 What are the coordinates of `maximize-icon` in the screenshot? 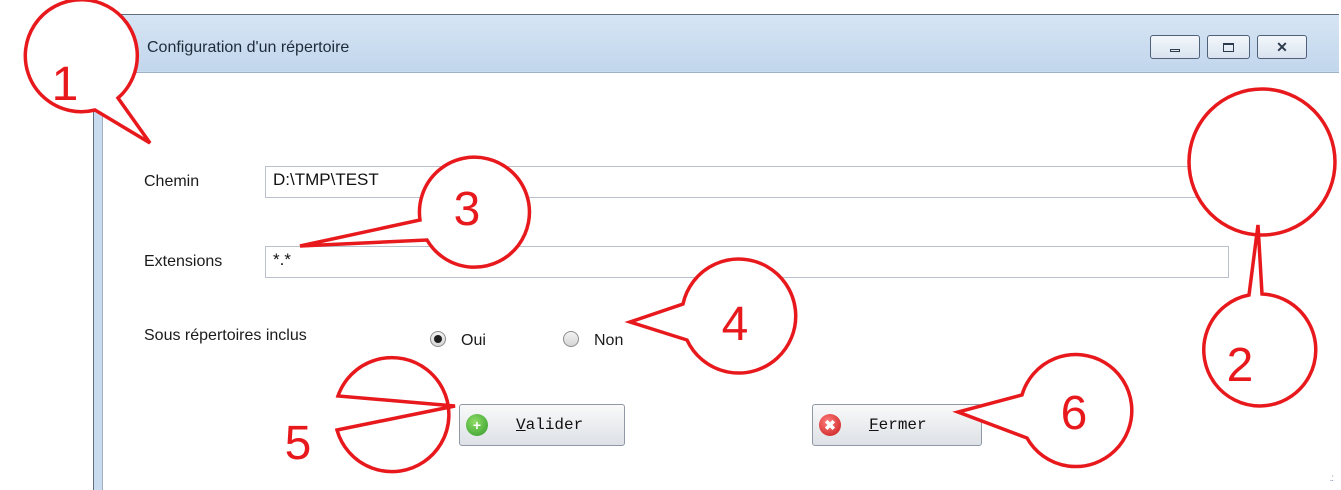 It's located at (1228, 47).